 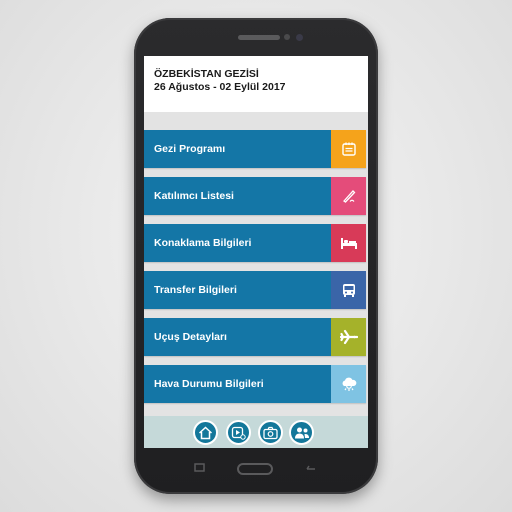 What do you see at coordinates (255, 149) in the screenshot?
I see `menu-item-gezi-programi: Gezi Programı` at bounding box center [255, 149].